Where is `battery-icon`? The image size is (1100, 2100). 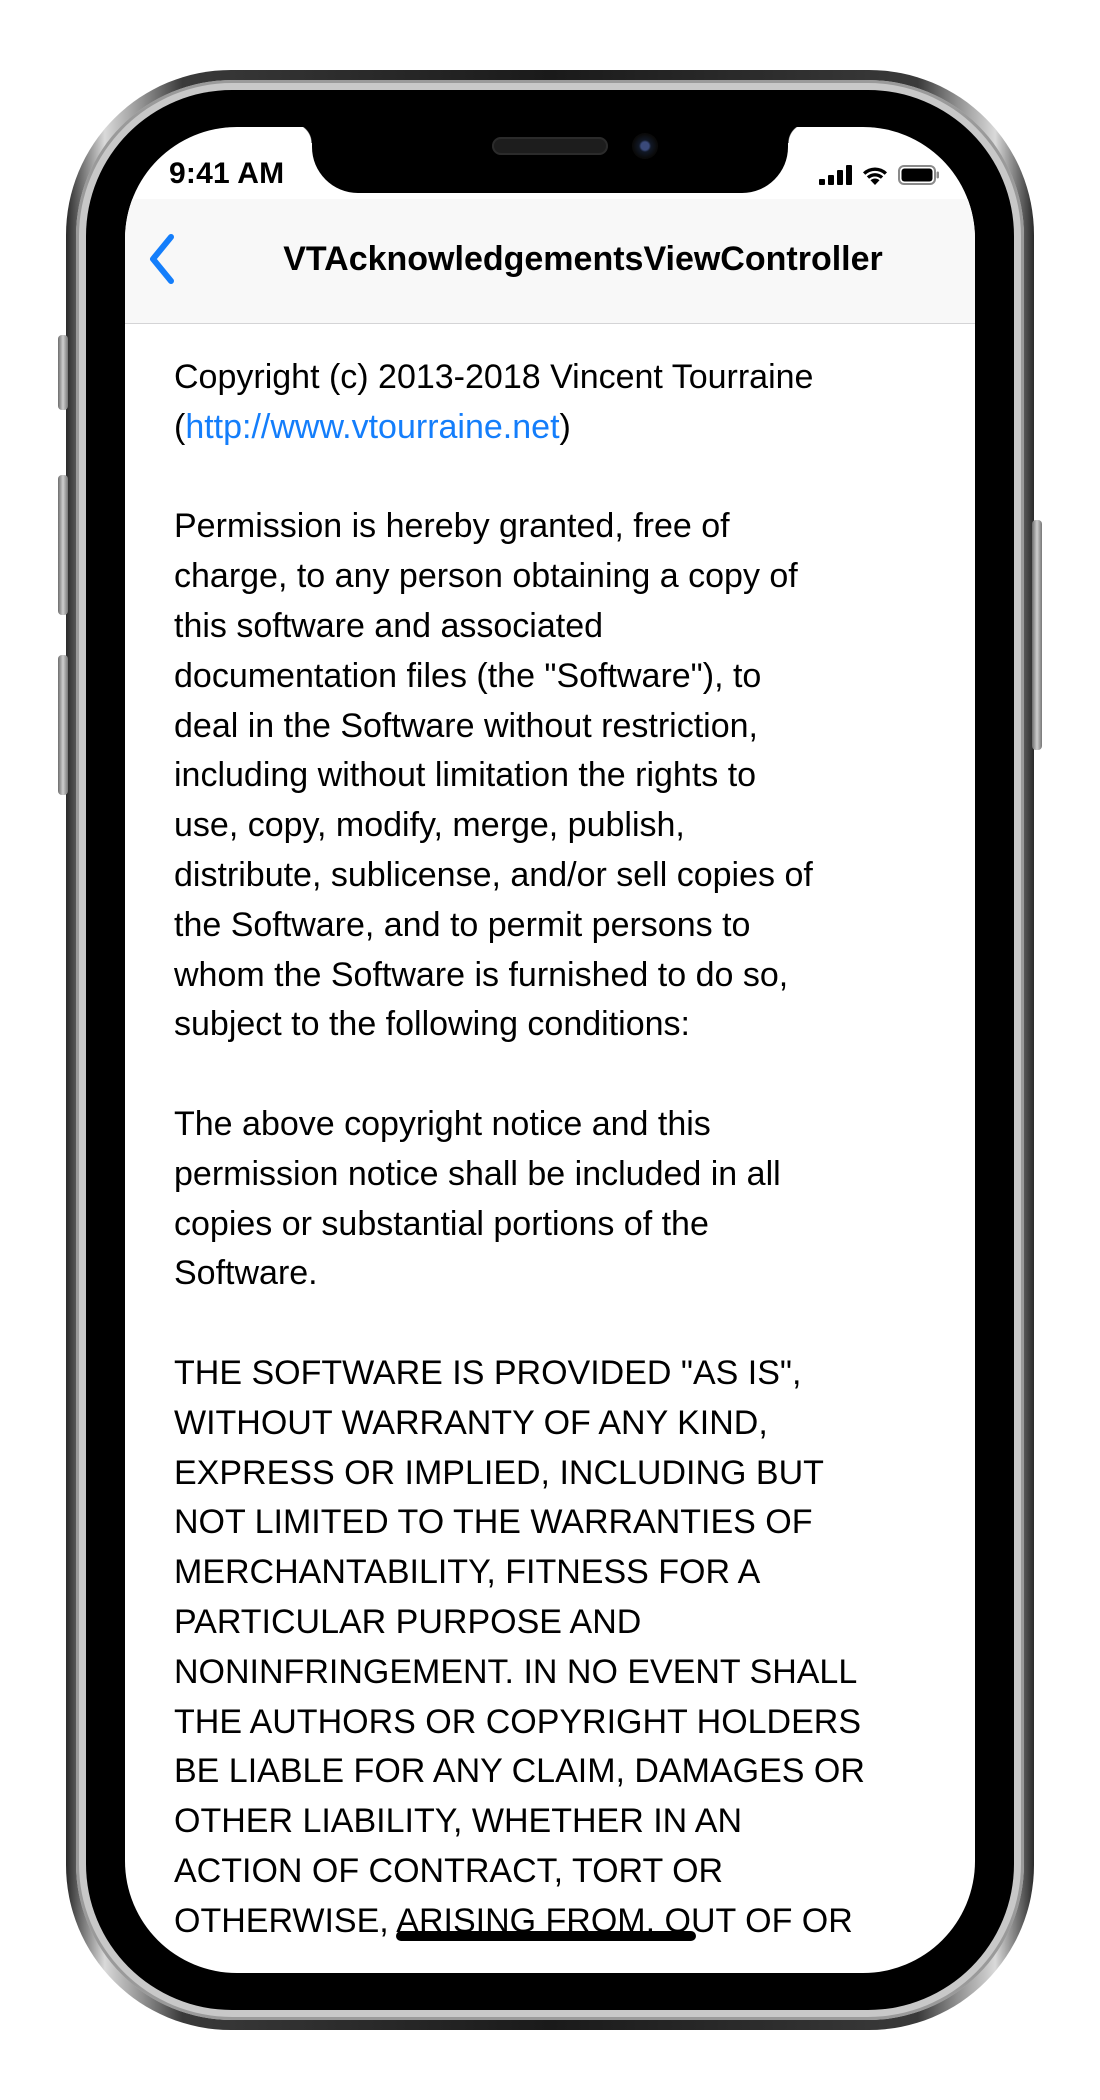 battery-icon is located at coordinates (919, 175).